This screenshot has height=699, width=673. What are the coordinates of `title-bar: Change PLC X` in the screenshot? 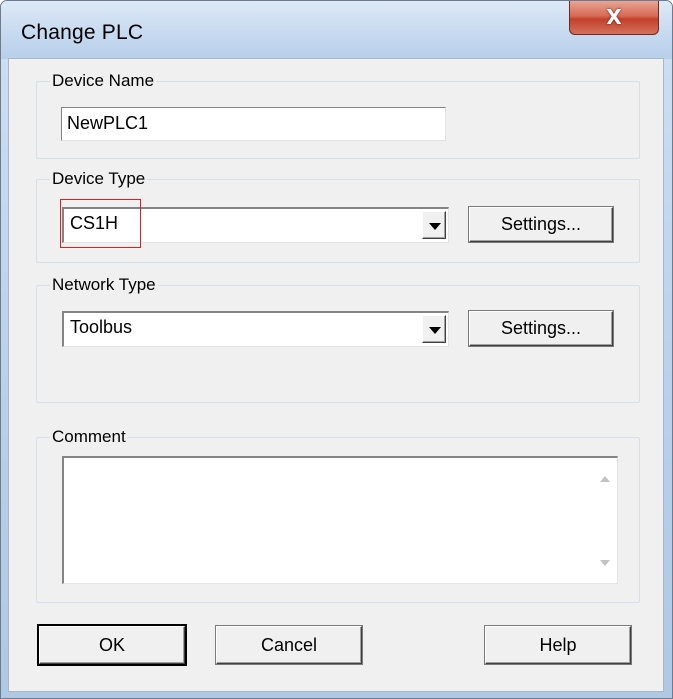 It's located at (336, 30).